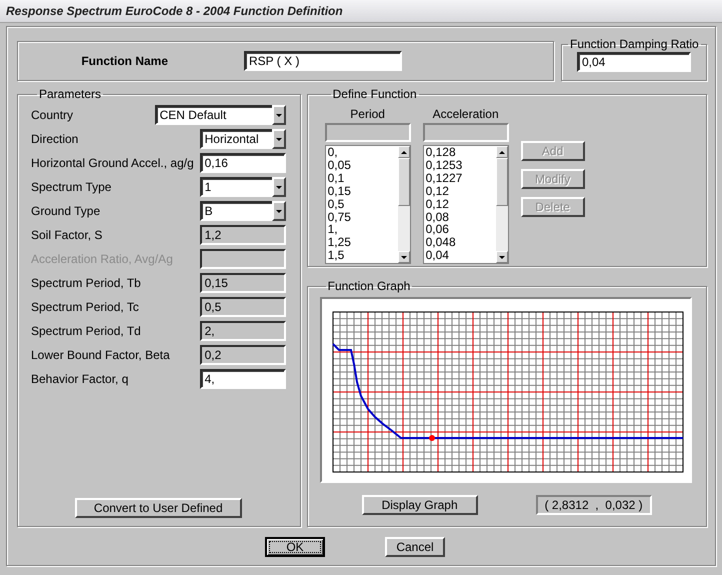  I want to click on list-item: 0,5, so click(362, 204).